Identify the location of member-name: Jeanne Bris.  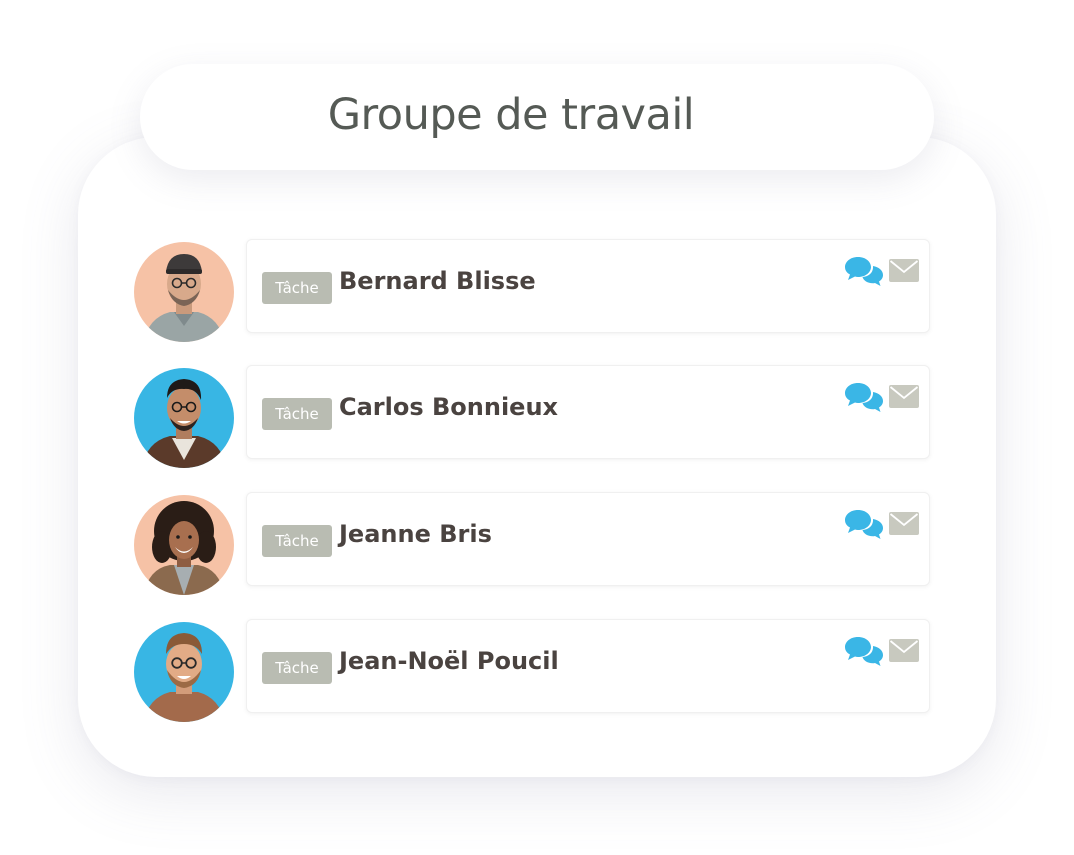
(415, 534).